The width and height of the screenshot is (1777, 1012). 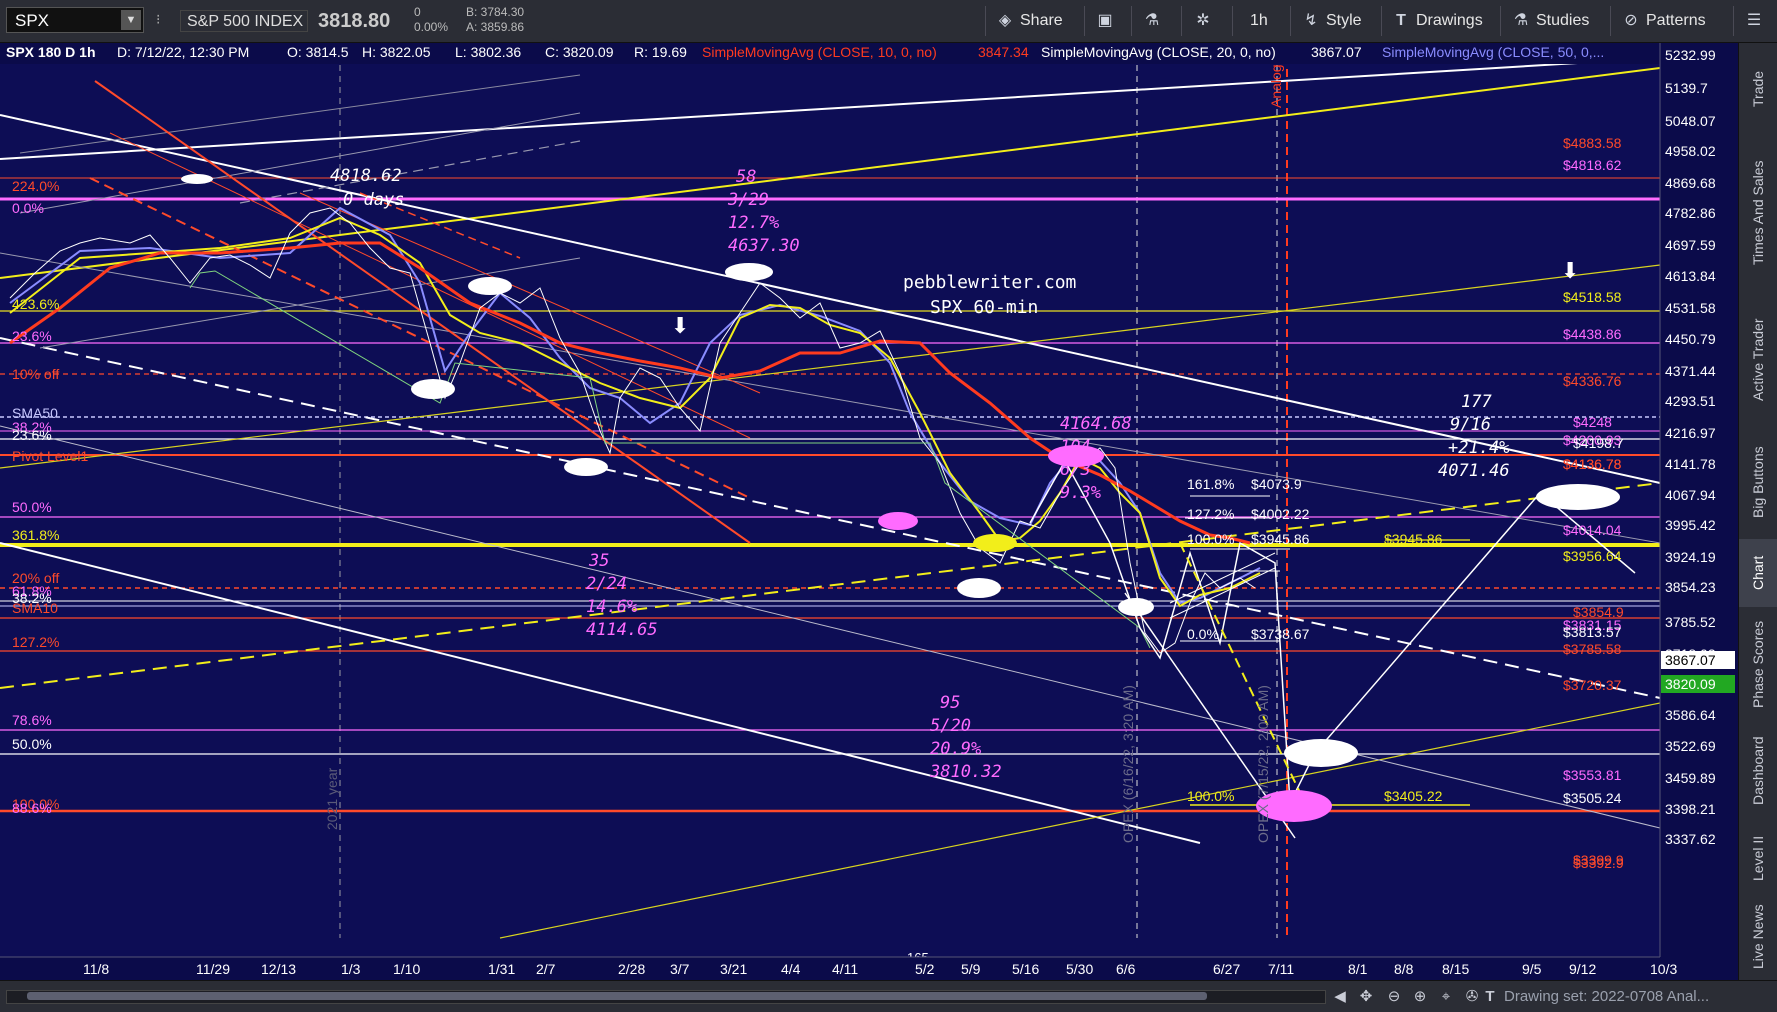 What do you see at coordinates (1366, 997) in the screenshot?
I see `zoom-fit-icon: ✥` at bounding box center [1366, 997].